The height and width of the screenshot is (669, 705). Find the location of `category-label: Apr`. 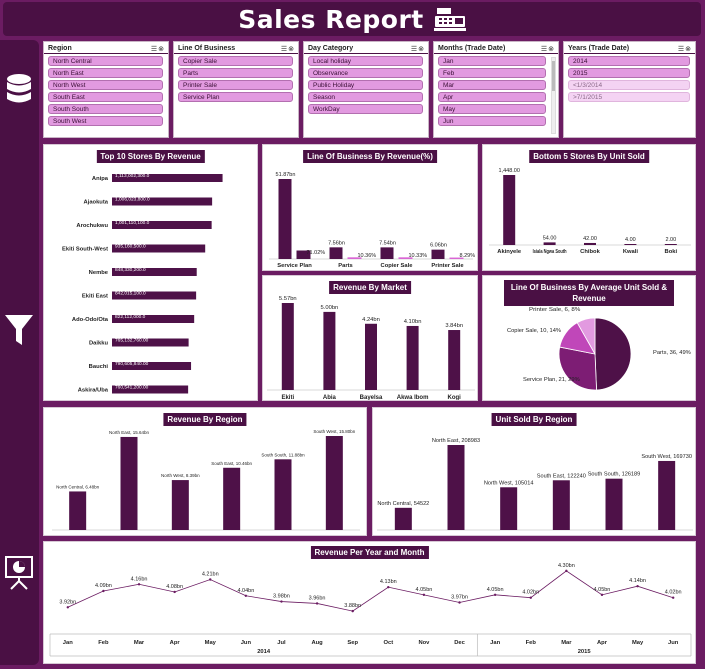

category-label: Apr is located at coordinates (602, 643).